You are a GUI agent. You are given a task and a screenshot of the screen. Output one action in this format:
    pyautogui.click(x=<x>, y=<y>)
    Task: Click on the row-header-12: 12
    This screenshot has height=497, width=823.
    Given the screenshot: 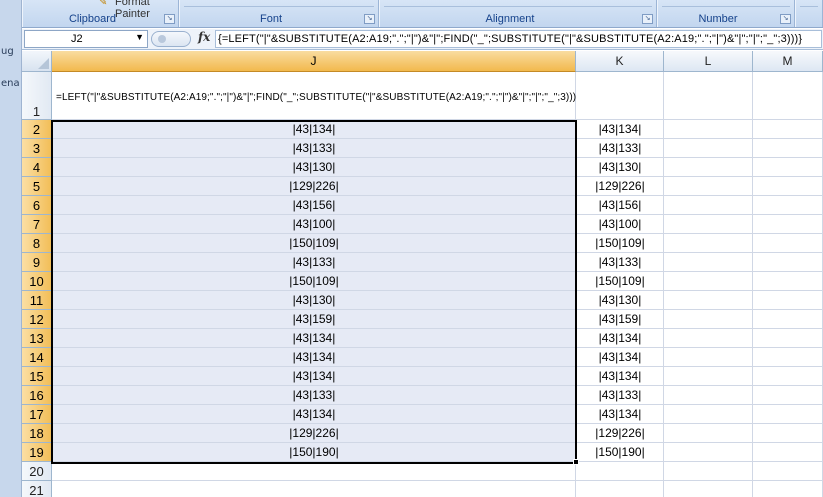 What is the action you would take?
    pyautogui.click(x=37, y=319)
    